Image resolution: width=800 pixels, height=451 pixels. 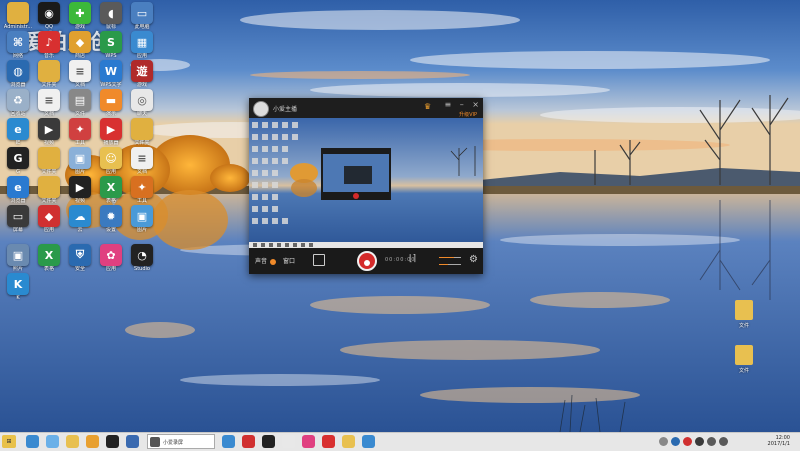 What do you see at coordinates (744, 359) in the screenshot?
I see `desktop-icon-right-2: 文件` at bounding box center [744, 359].